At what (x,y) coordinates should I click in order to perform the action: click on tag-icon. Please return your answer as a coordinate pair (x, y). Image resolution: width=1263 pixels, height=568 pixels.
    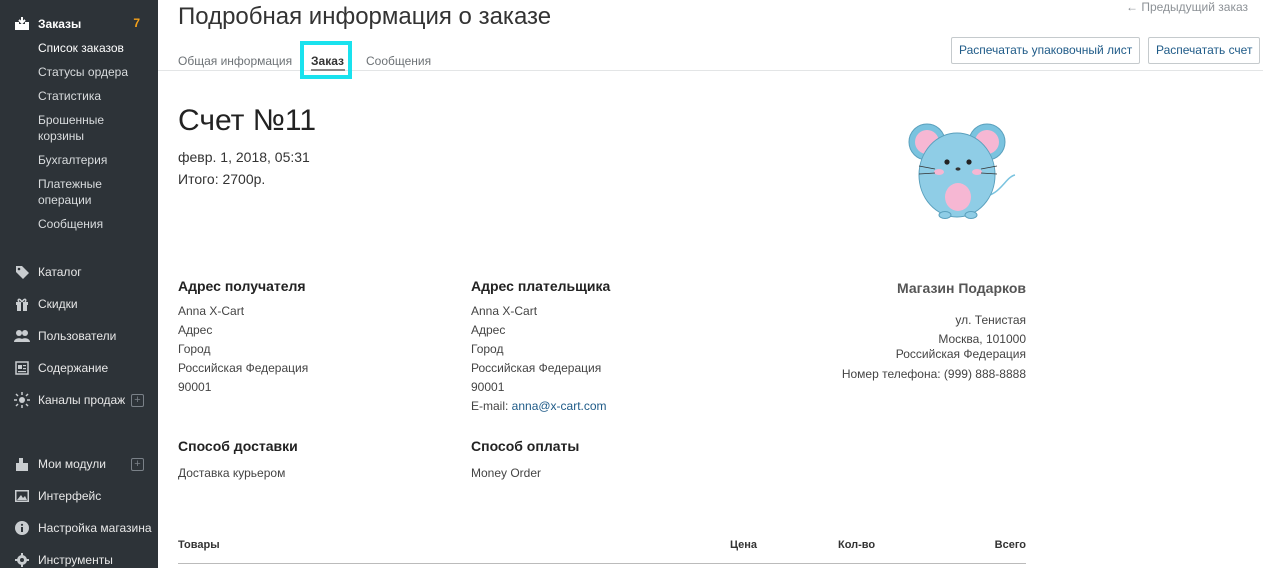
    Looking at the image, I should click on (22, 272).